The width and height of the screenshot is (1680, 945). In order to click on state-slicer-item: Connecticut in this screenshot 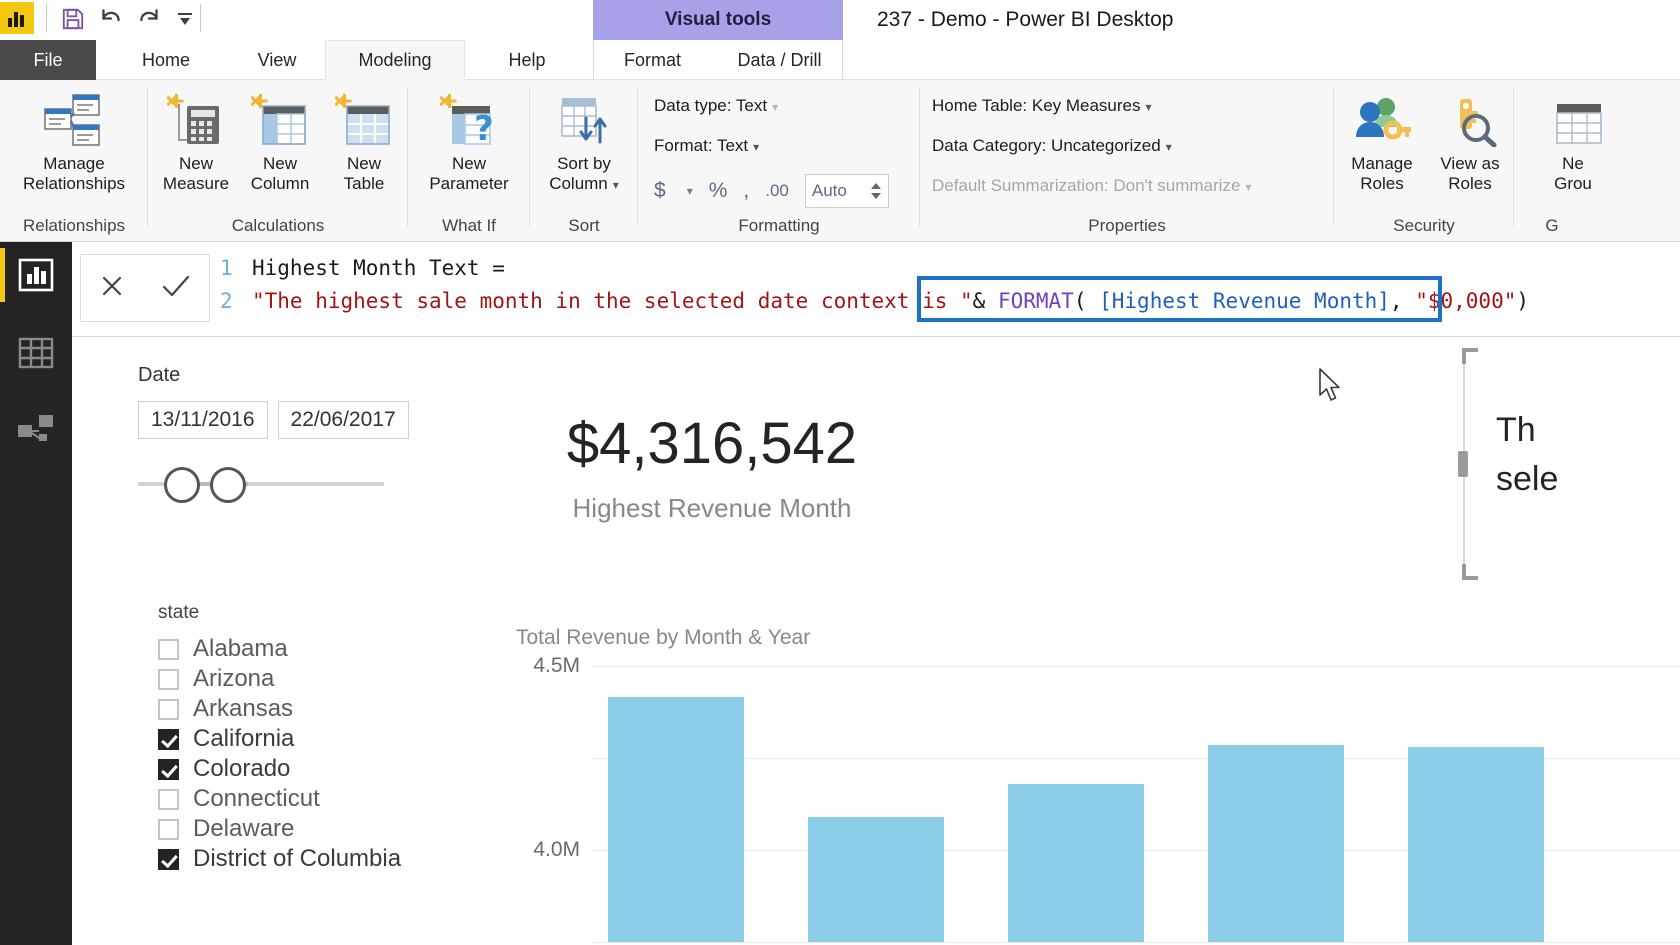, I will do `click(308, 799)`.